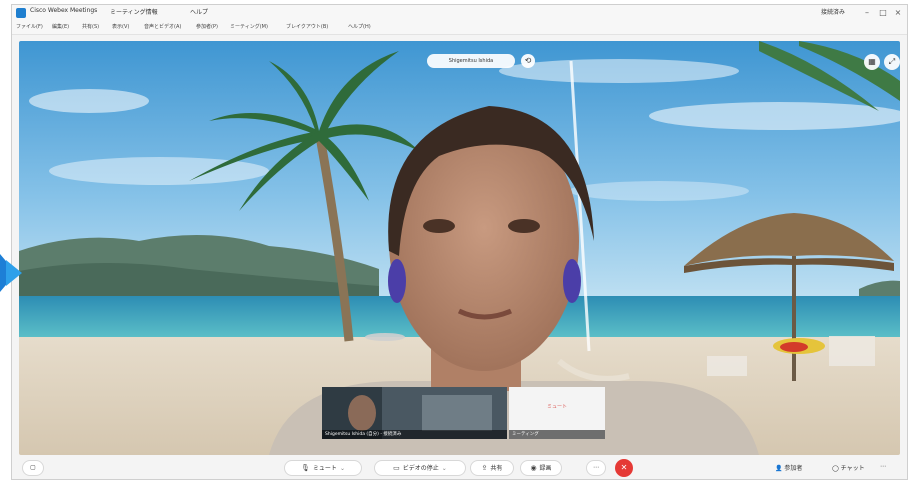  What do you see at coordinates (835, 468) in the screenshot?
I see `chat-icon: ◯` at bounding box center [835, 468].